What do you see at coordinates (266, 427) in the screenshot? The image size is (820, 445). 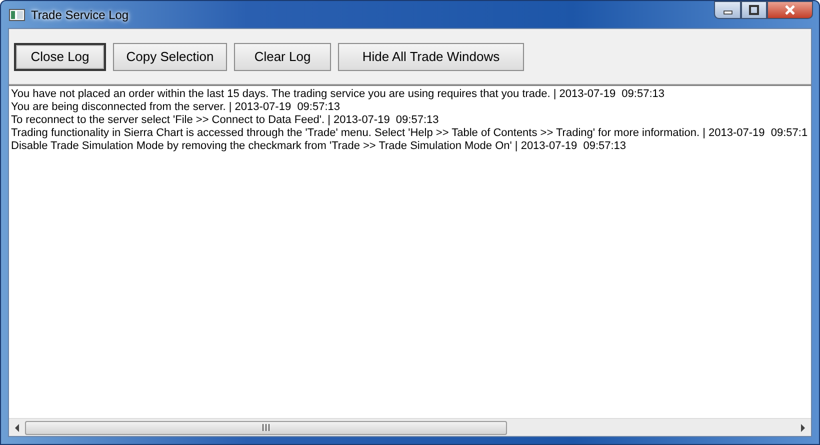 I see `scrollbar-thumb` at bounding box center [266, 427].